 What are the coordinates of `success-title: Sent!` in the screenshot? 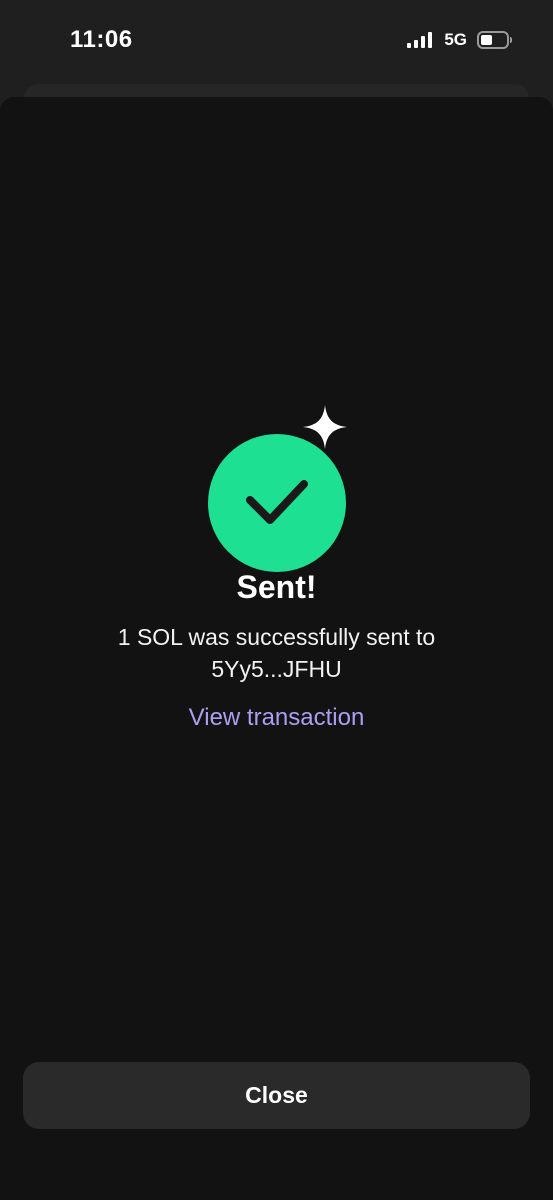 It's located at (276, 587).